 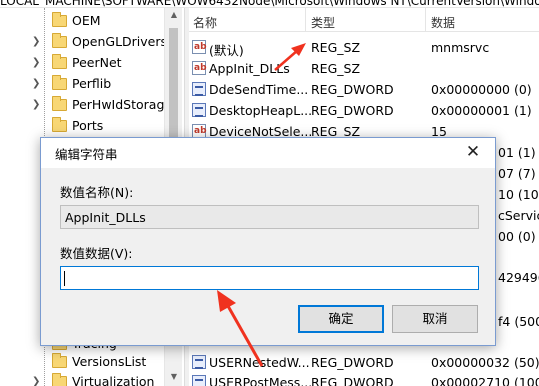 I want to click on value-name-label: 数值名称(N):, so click(x=97, y=192).